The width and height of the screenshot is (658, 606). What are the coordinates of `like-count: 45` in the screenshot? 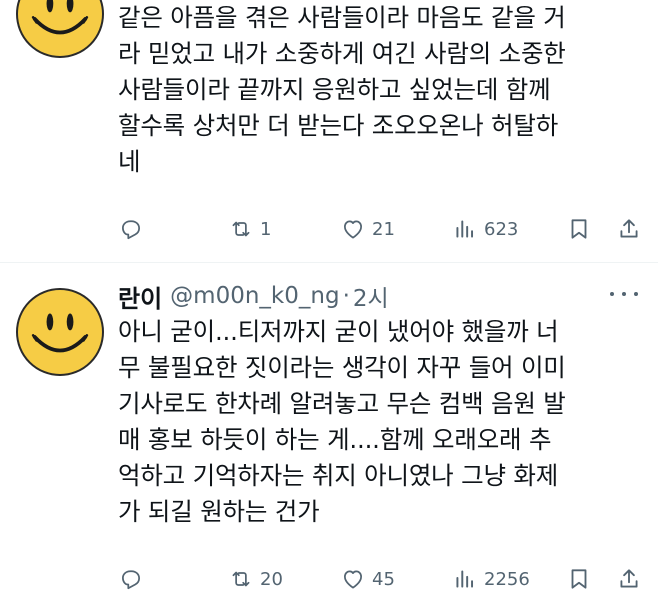 It's located at (383, 579).